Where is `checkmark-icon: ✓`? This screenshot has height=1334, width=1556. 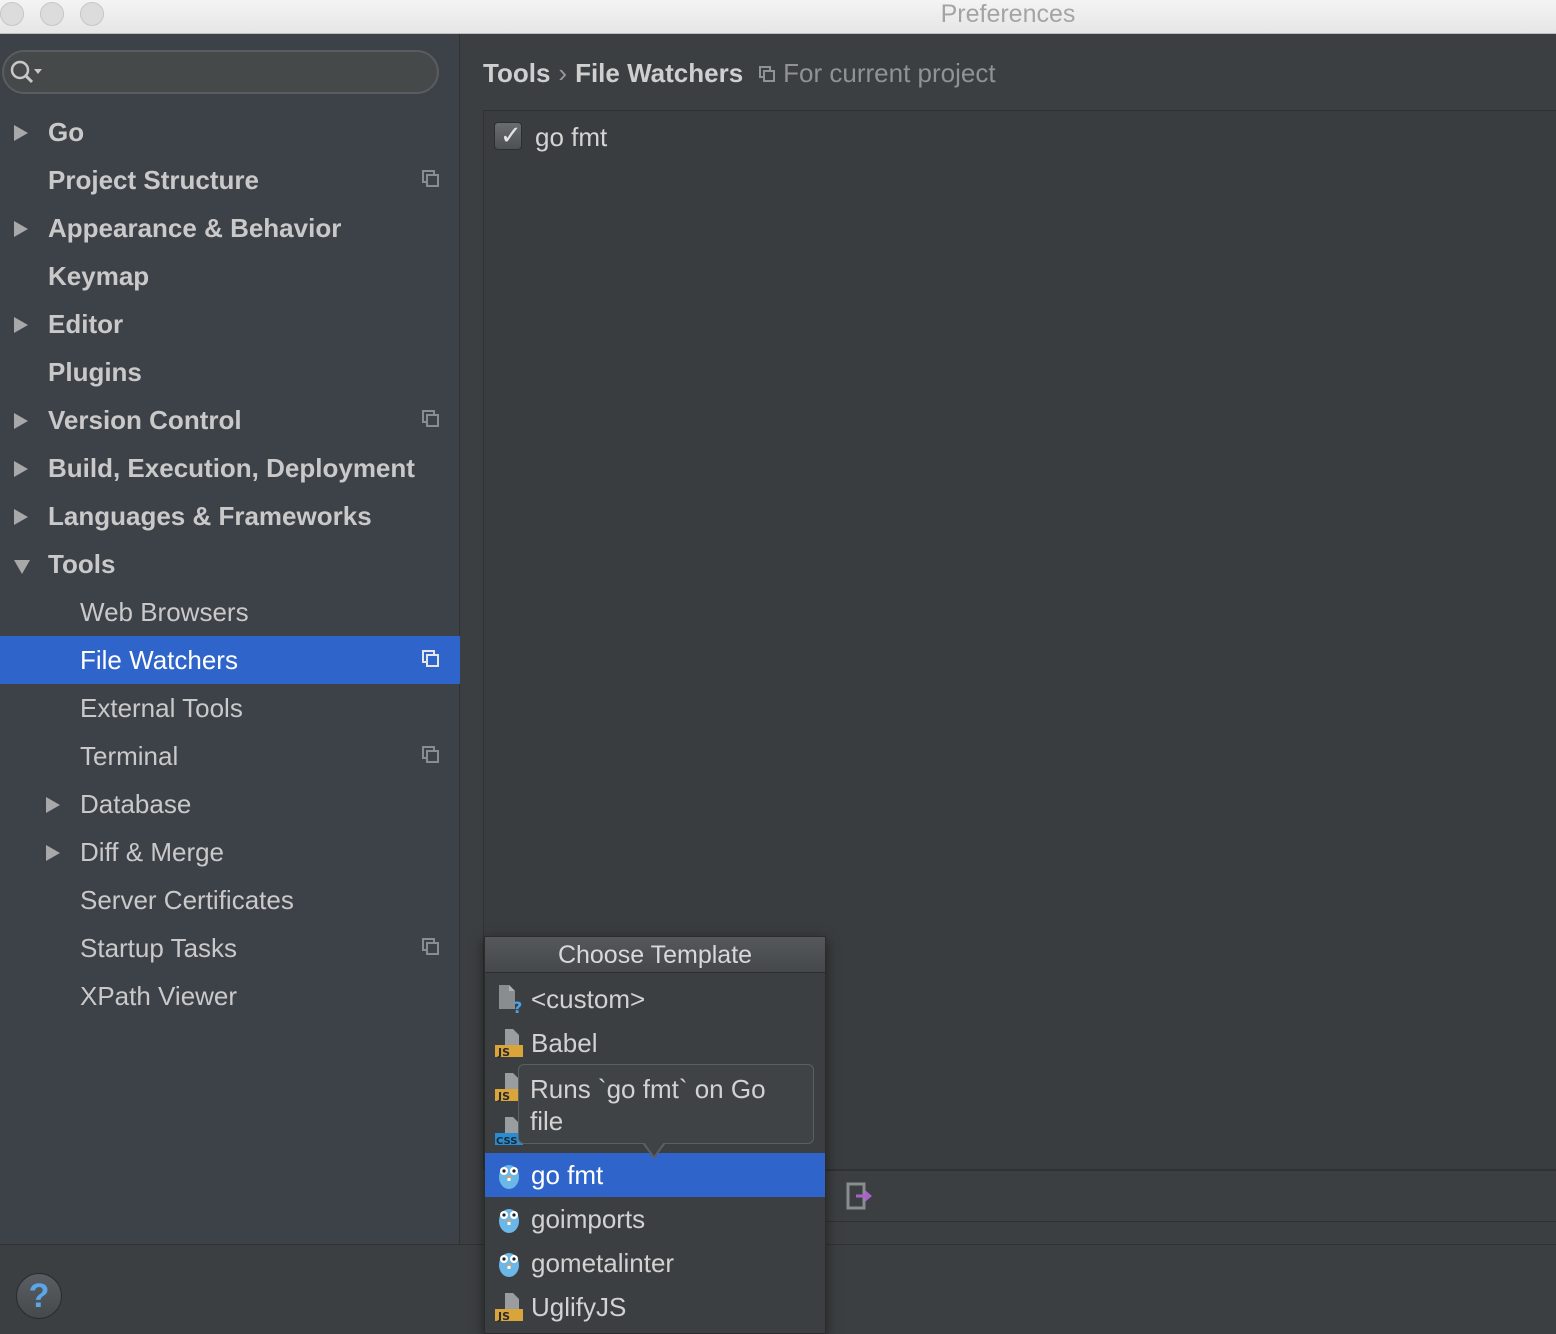
checkmark-icon: ✓ is located at coordinates (511, 135).